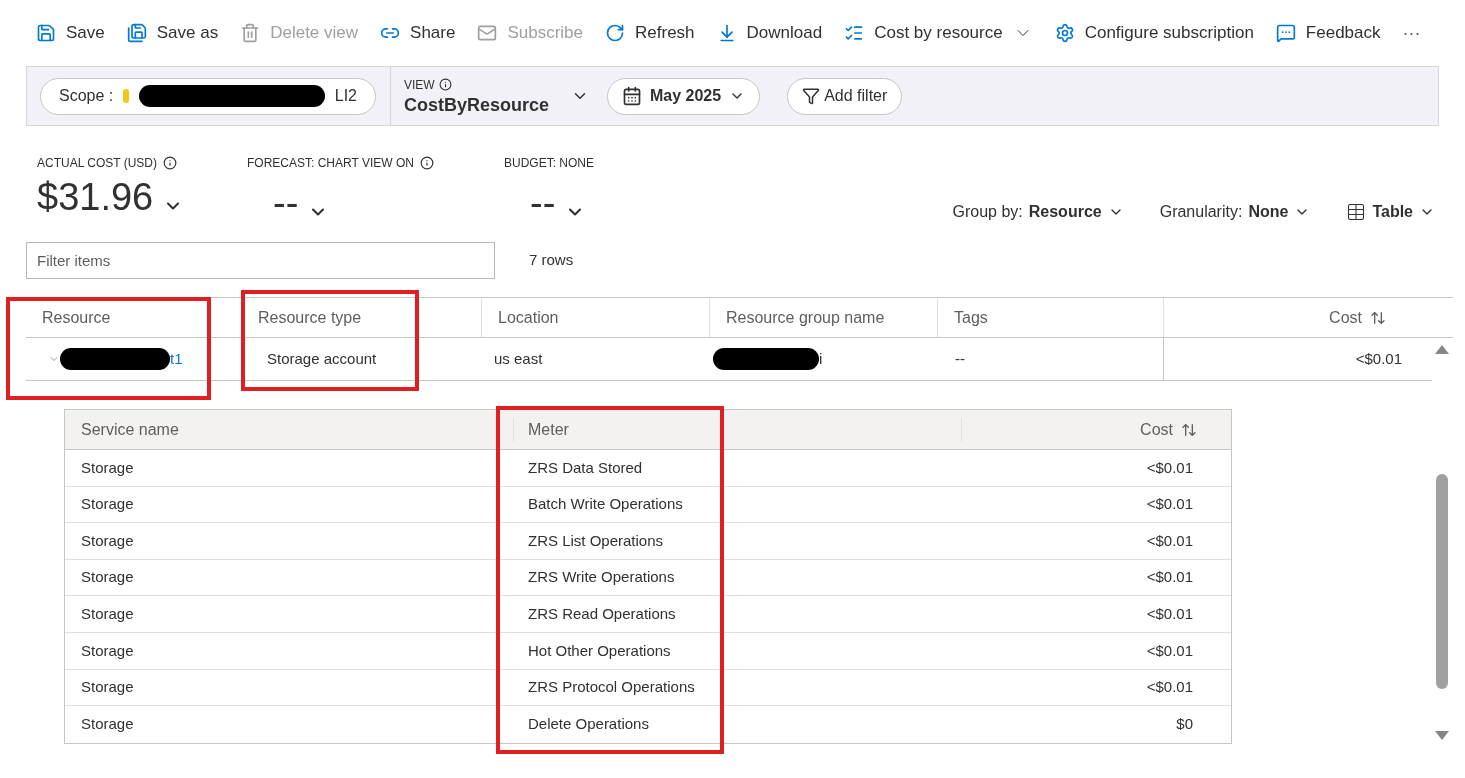  Describe the element at coordinates (602, 613) in the screenshot. I see `table-cell-text: ZRS Read Operations` at that location.